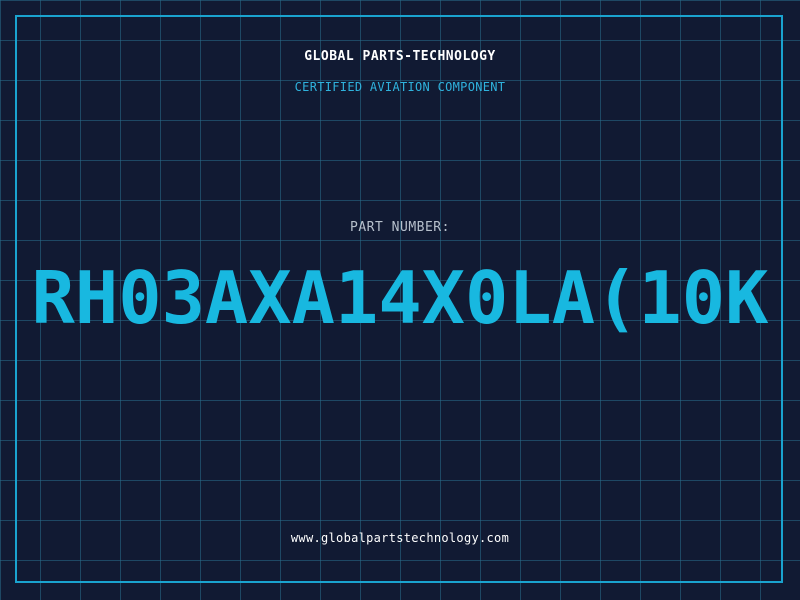 This screenshot has height=600, width=800. What do you see at coordinates (400, 227) in the screenshot?
I see `part-number-label: PART NUMBER:` at bounding box center [400, 227].